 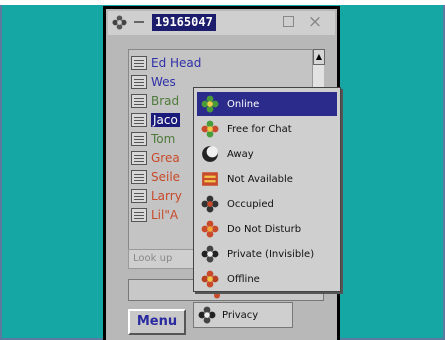 What do you see at coordinates (259, 129) in the screenshot?
I see `status-label: Free for Chat` at bounding box center [259, 129].